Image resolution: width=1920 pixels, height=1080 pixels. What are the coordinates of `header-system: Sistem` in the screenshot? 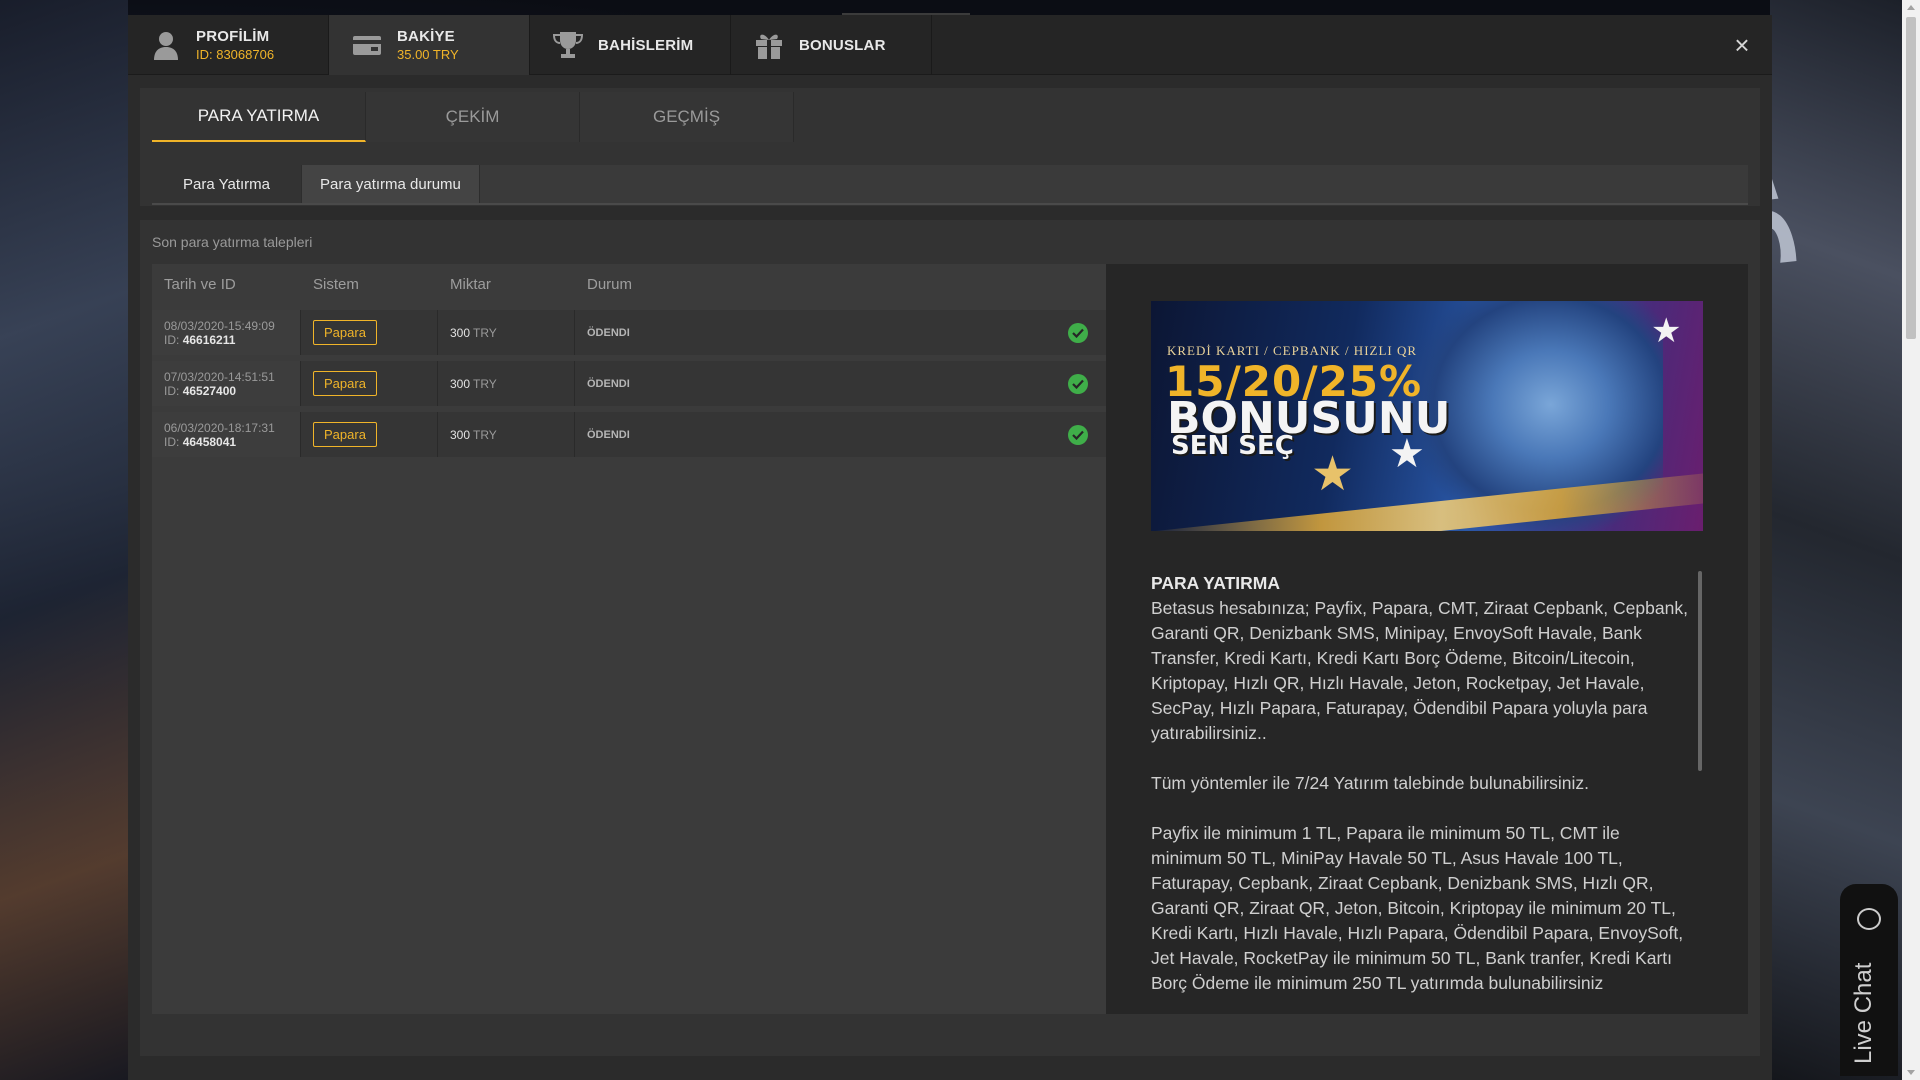 It's located at (336, 284).